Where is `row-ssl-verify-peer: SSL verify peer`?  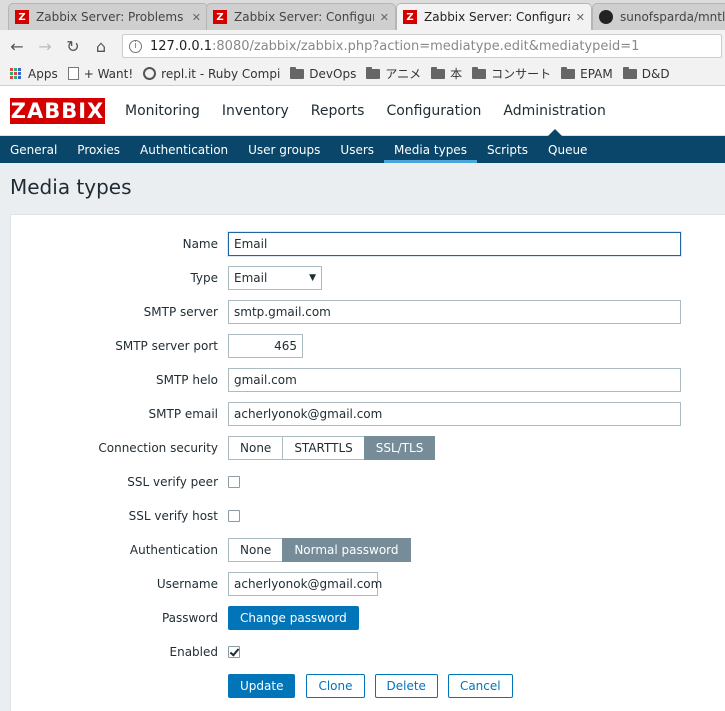
row-ssl-verify-peer: SSL verify peer is located at coordinates (362, 482).